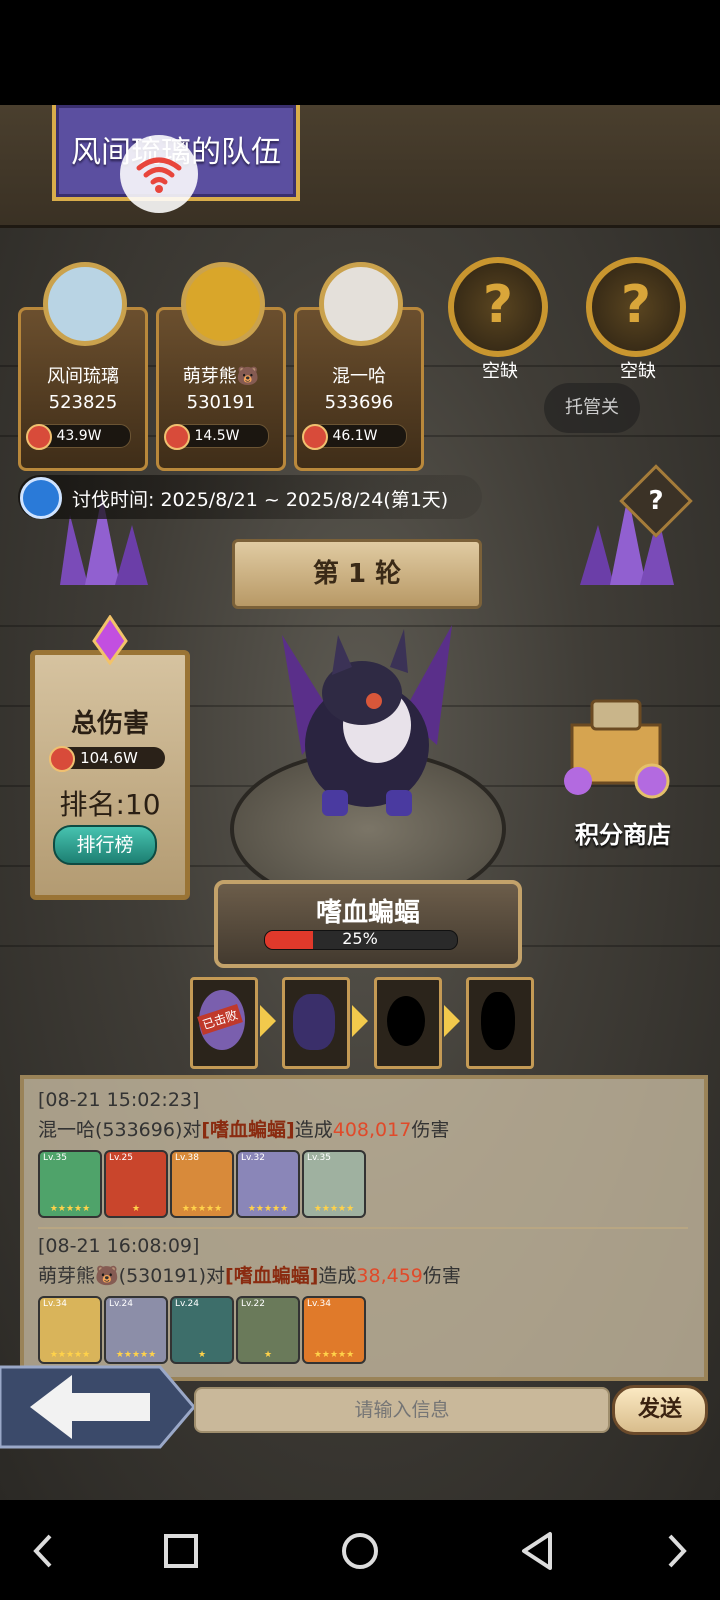  I want to click on round-label: 第 1 轮, so click(357, 574).